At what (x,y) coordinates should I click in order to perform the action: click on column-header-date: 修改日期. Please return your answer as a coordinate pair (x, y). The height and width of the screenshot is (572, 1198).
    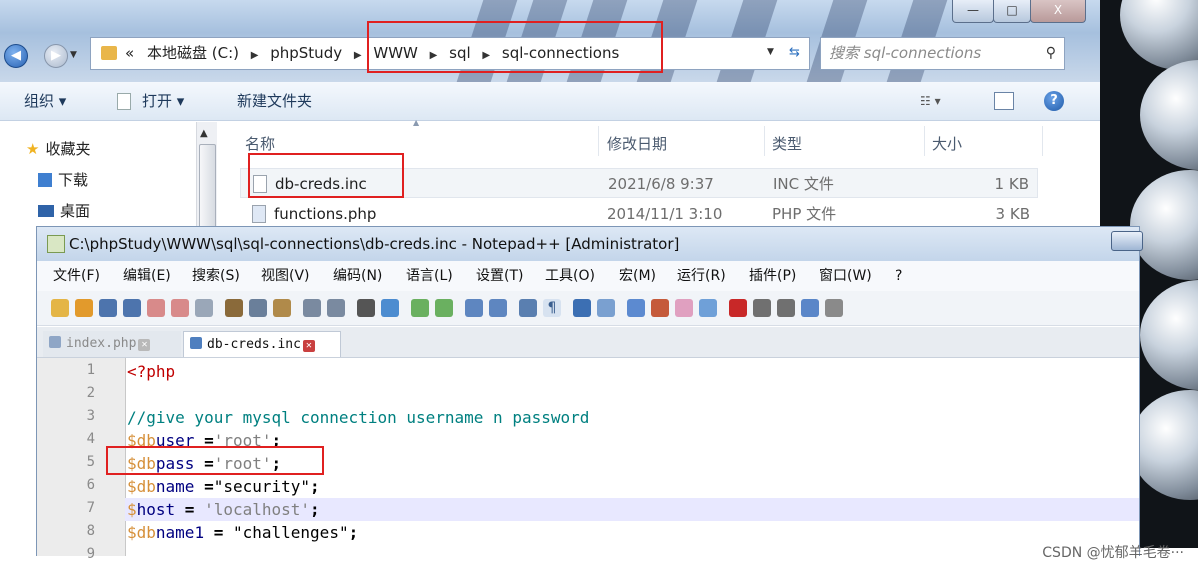
    Looking at the image, I should click on (637, 143).